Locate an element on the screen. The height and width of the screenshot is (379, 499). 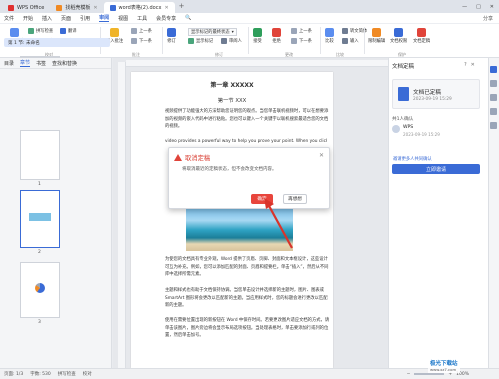
menu-review: 审阅 is located at coordinates (104, 18).